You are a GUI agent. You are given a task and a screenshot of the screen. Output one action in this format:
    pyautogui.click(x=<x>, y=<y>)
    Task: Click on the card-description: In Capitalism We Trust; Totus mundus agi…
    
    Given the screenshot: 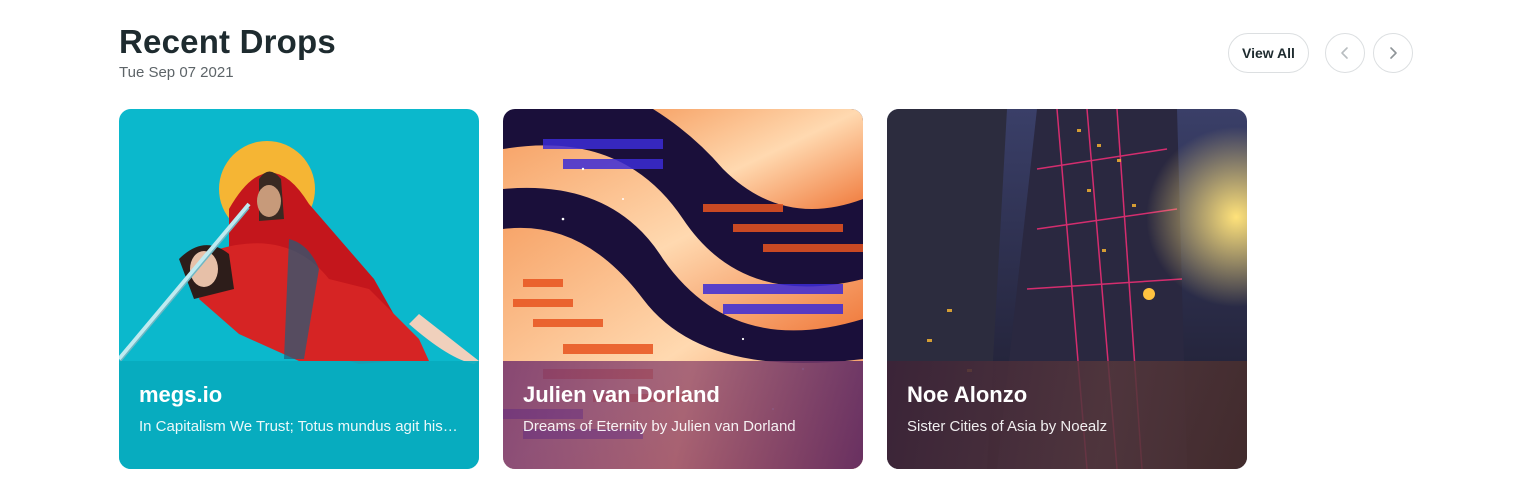 What is the action you would take?
    pyautogui.click(x=299, y=426)
    